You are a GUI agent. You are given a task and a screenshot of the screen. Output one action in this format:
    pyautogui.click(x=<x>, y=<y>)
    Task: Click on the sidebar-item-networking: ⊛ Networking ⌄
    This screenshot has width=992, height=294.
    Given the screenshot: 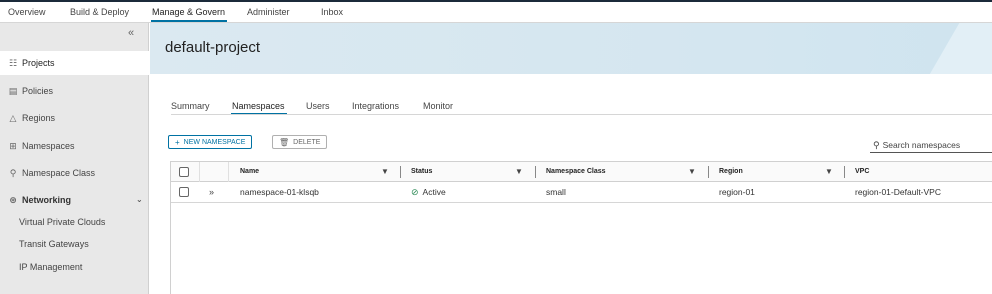 What is the action you would take?
    pyautogui.click(x=74, y=200)
    